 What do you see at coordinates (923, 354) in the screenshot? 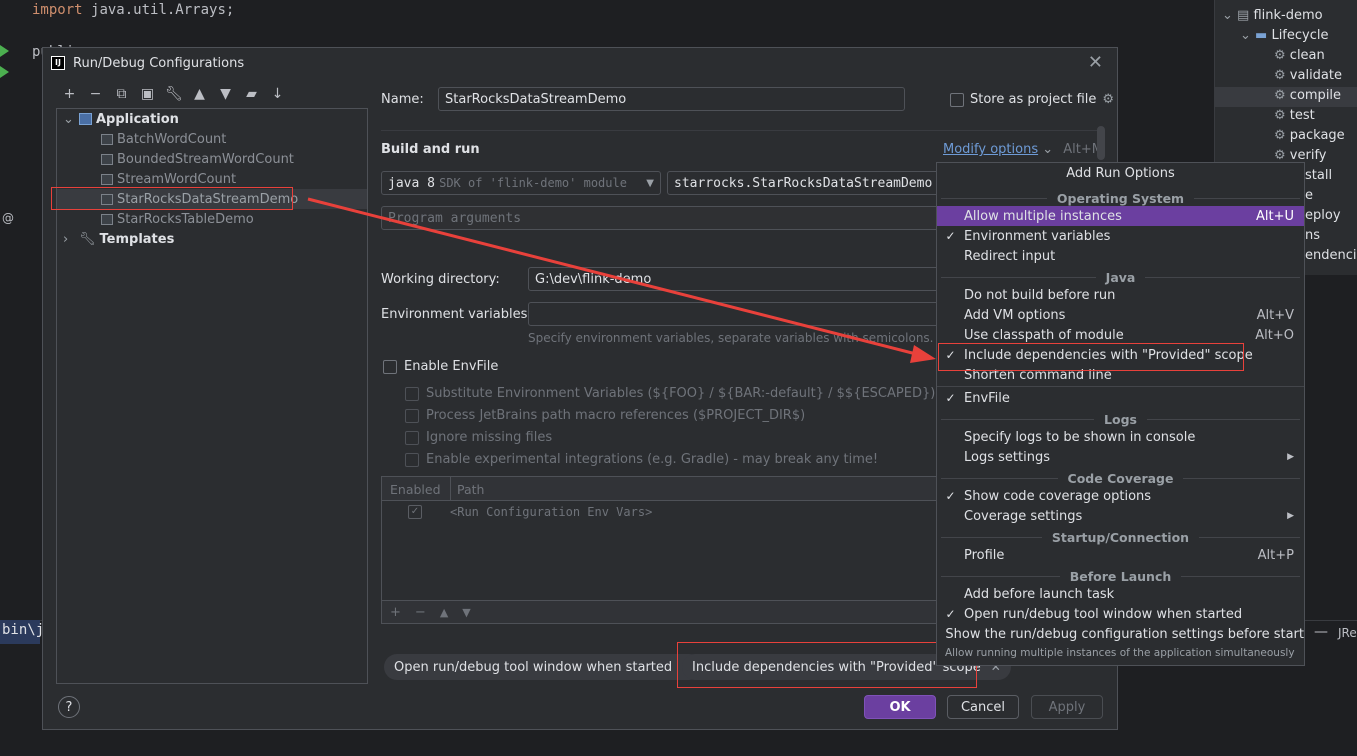
I see `arrow-head` at bounding box center [923, 354].